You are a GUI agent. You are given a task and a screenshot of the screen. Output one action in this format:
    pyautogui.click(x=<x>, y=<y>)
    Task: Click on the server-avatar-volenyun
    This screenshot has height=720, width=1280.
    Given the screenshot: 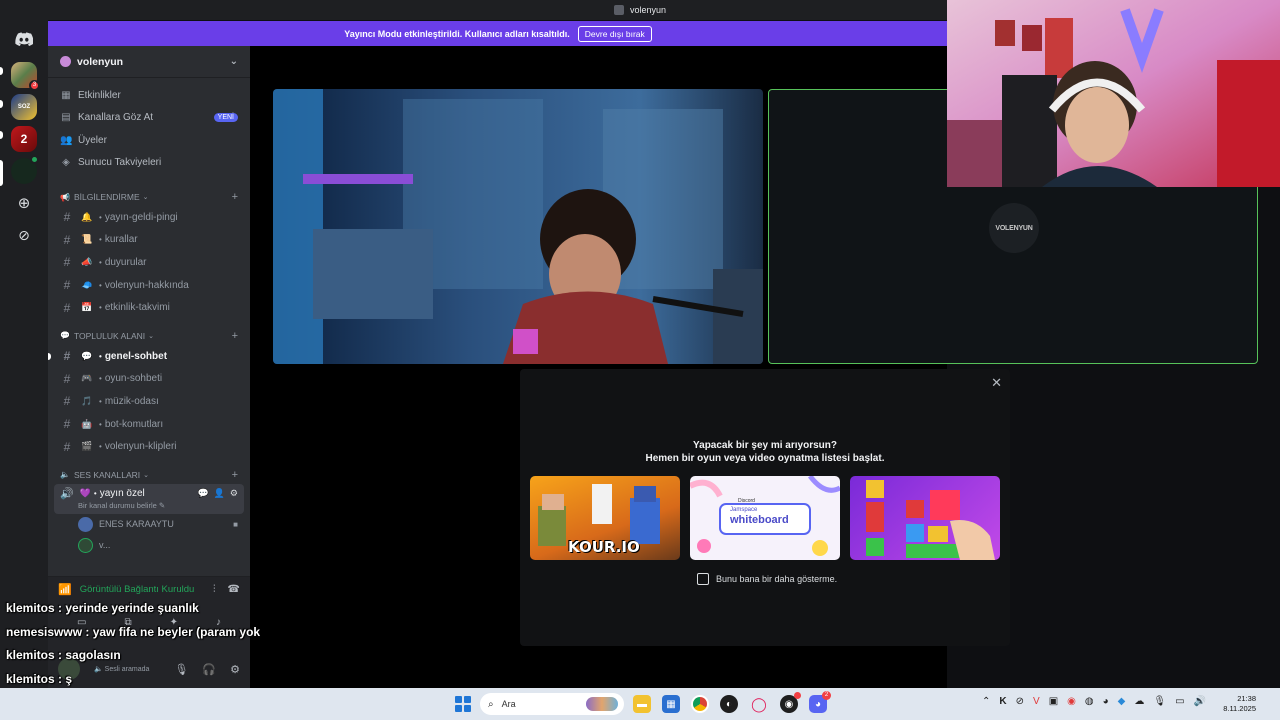 What is the action you would take?
    pyautogui.click(x=25, y=169)
    